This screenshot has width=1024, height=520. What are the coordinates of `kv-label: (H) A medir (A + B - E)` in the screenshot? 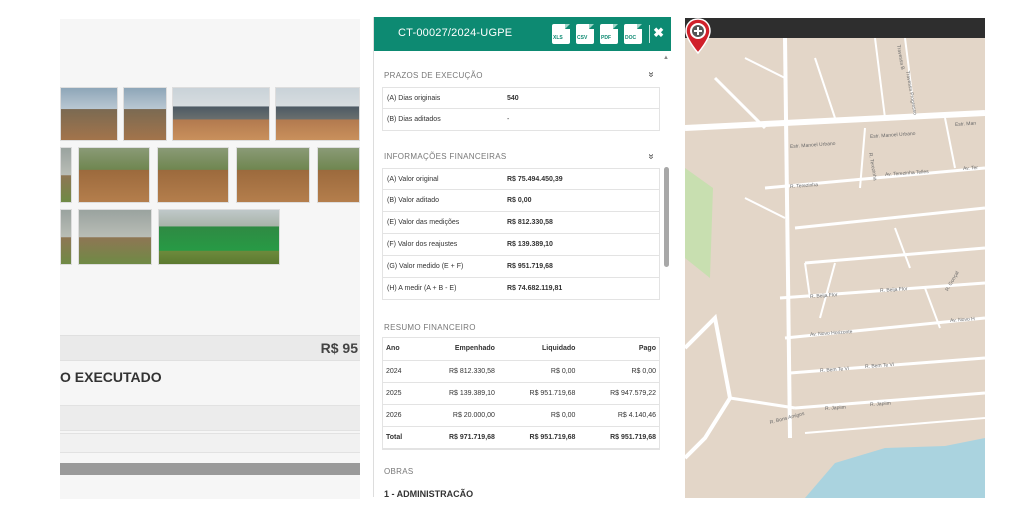 It's located at (422, 288).